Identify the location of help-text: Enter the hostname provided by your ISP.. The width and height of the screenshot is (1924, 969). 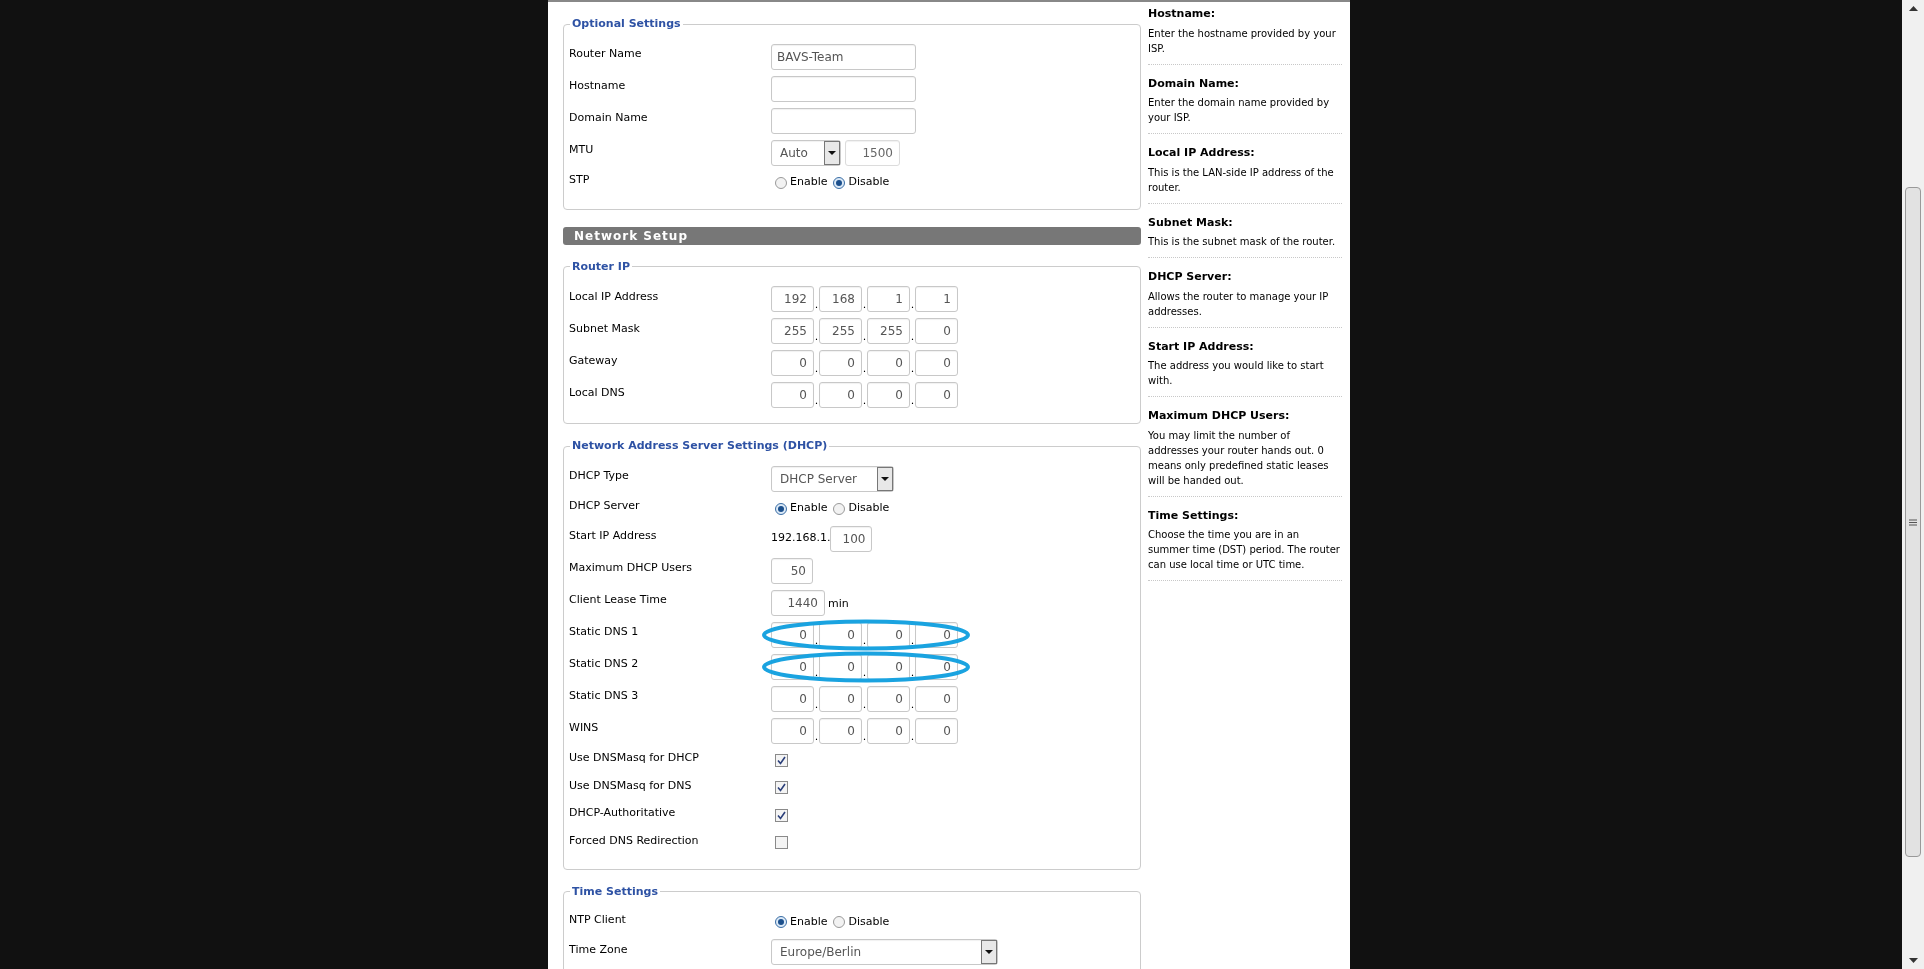
(1242, 41).